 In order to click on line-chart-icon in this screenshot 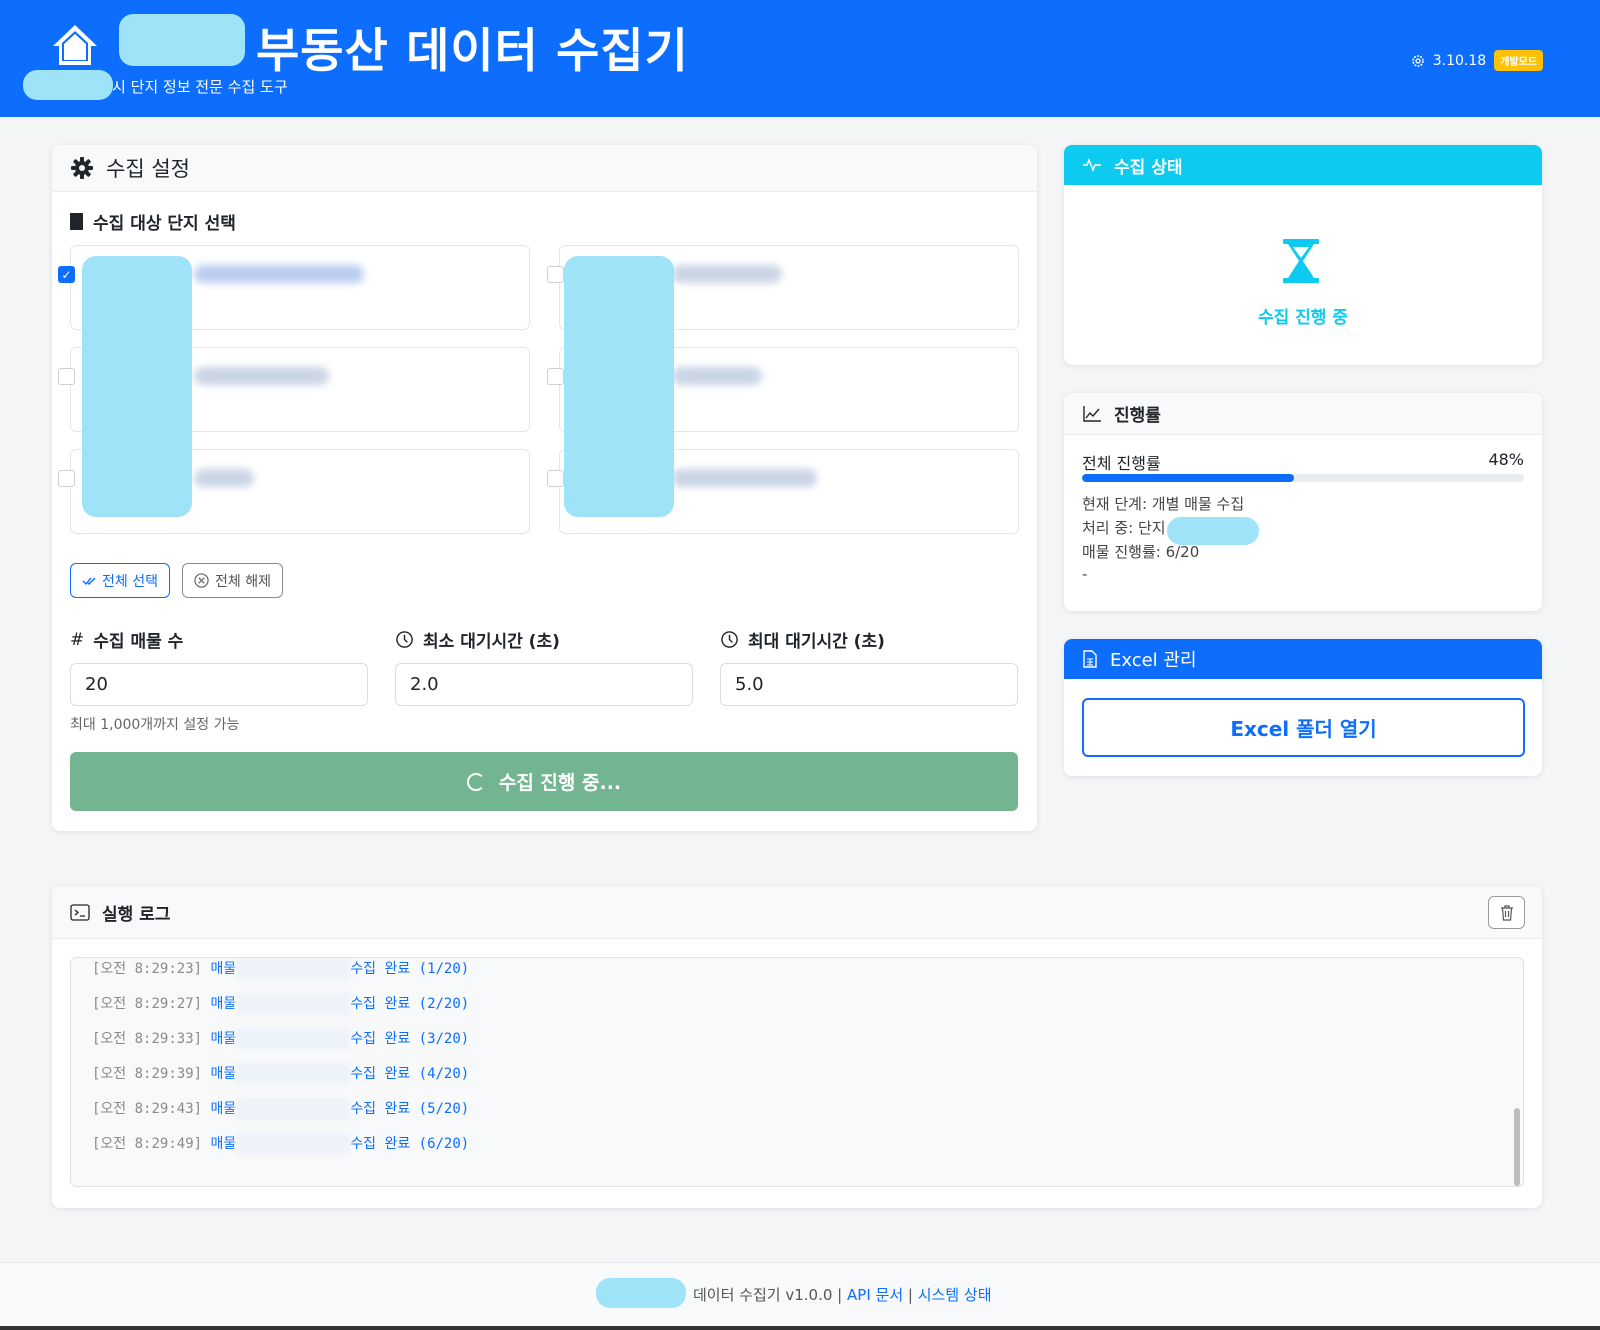, I will do `click(1092, 413)`.